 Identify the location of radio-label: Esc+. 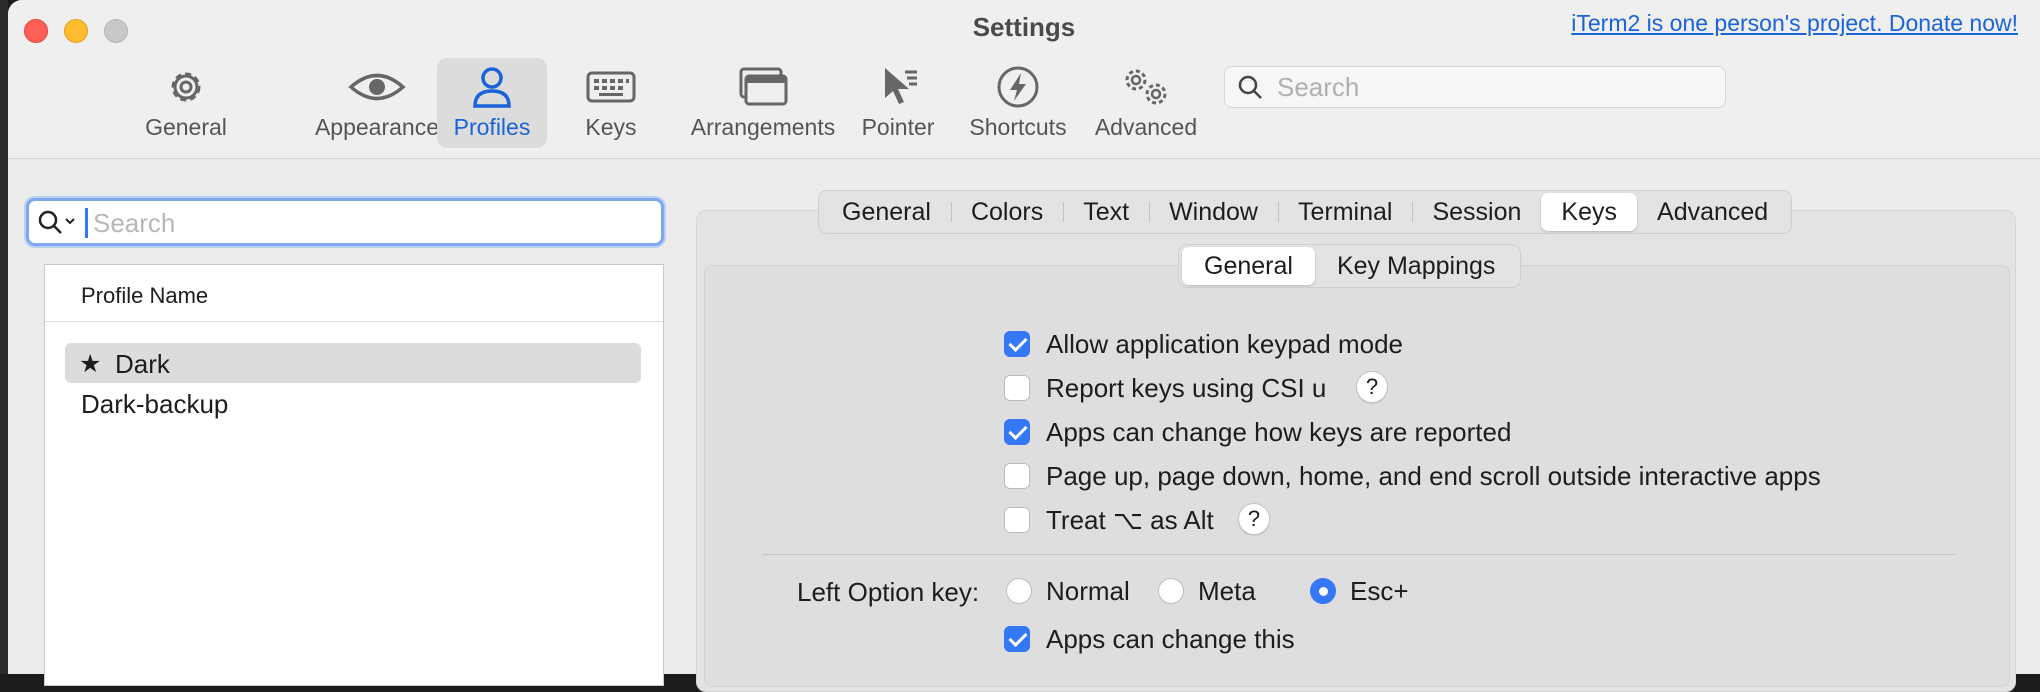
(1379, 591).